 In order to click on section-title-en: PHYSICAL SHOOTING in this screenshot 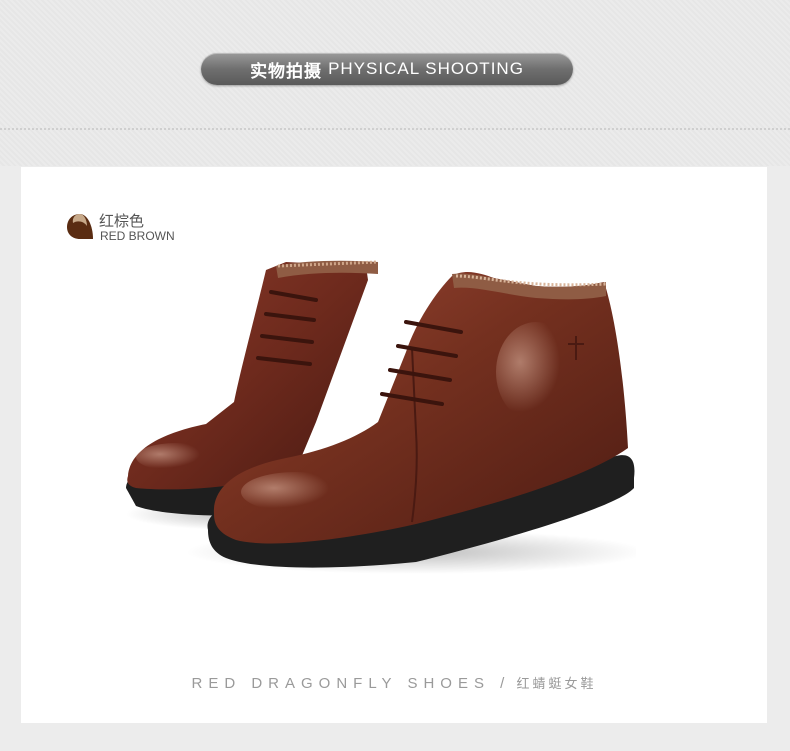, I will do `click(426, 68)`.